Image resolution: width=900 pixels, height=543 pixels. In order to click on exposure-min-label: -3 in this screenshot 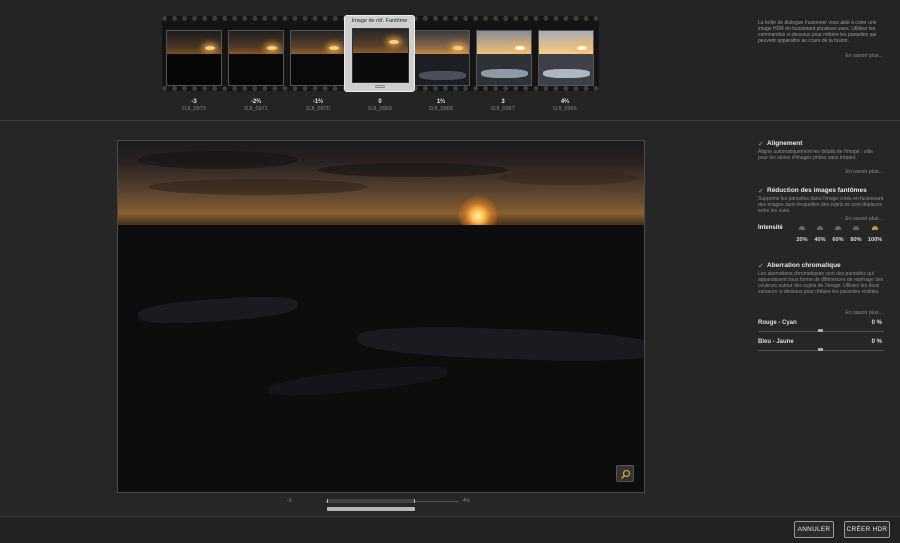, I will do `click(289, 501)`.